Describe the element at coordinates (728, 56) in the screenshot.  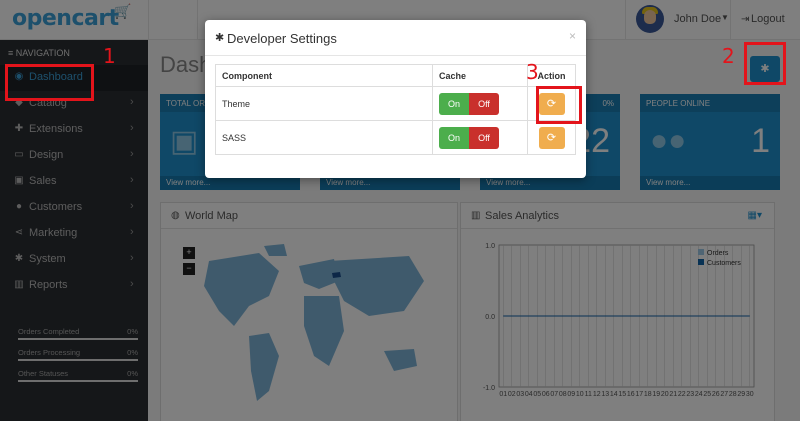
I see `annotation-number-2: 2` at that location.